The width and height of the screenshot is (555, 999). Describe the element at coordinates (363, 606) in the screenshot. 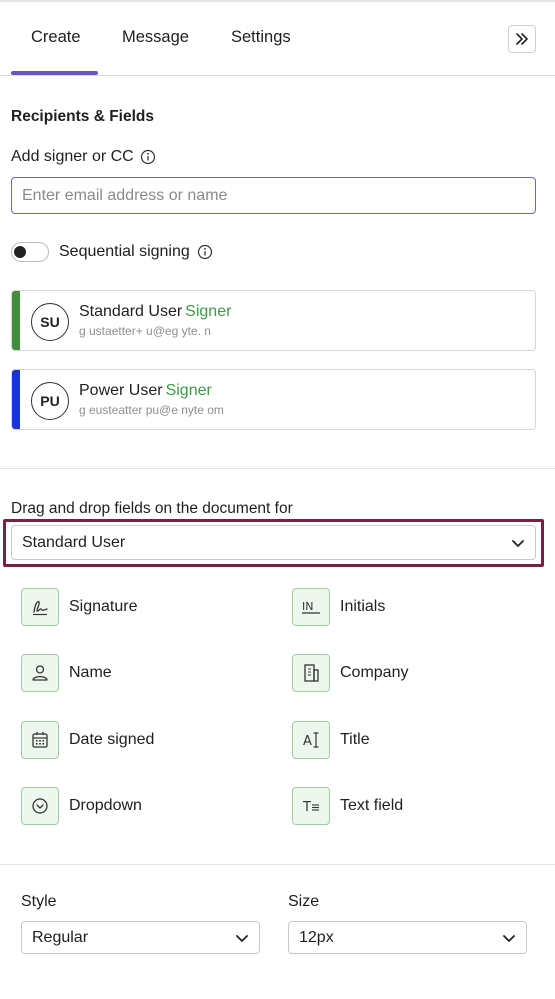

I see `field-label: Initials` at that location.